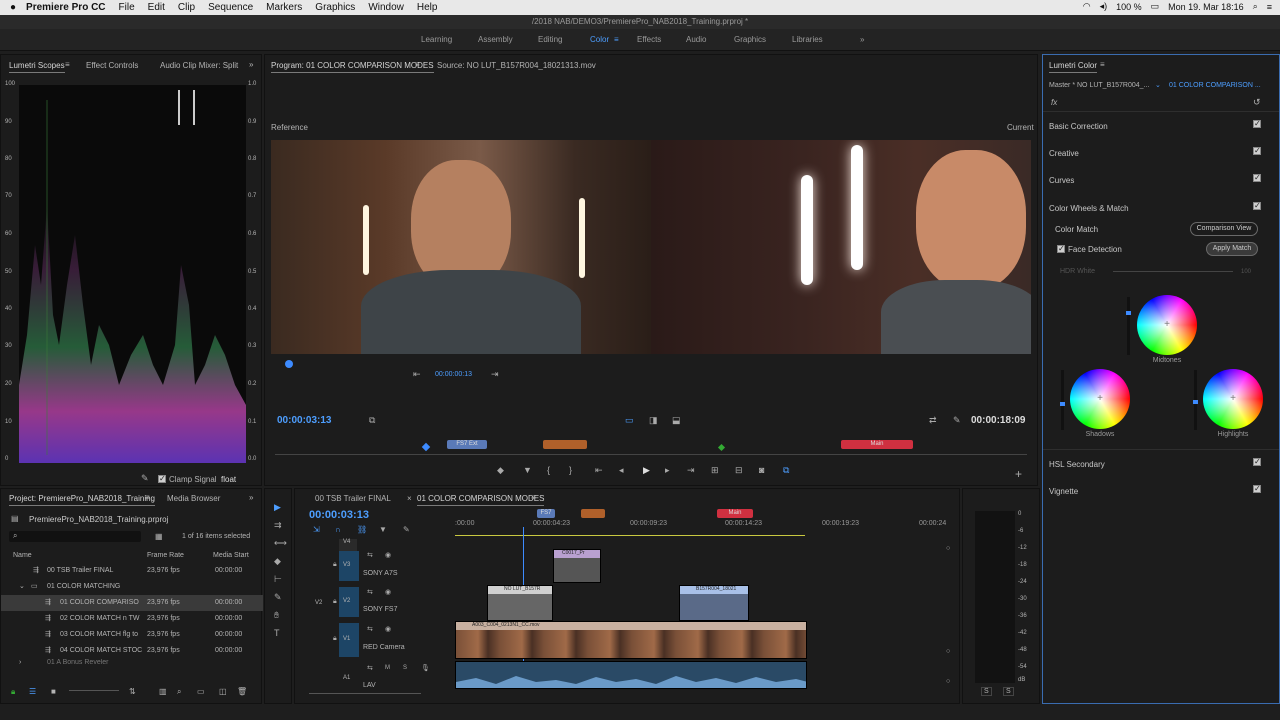  I want to click on track-v3-target: V3, so click(349, 566).